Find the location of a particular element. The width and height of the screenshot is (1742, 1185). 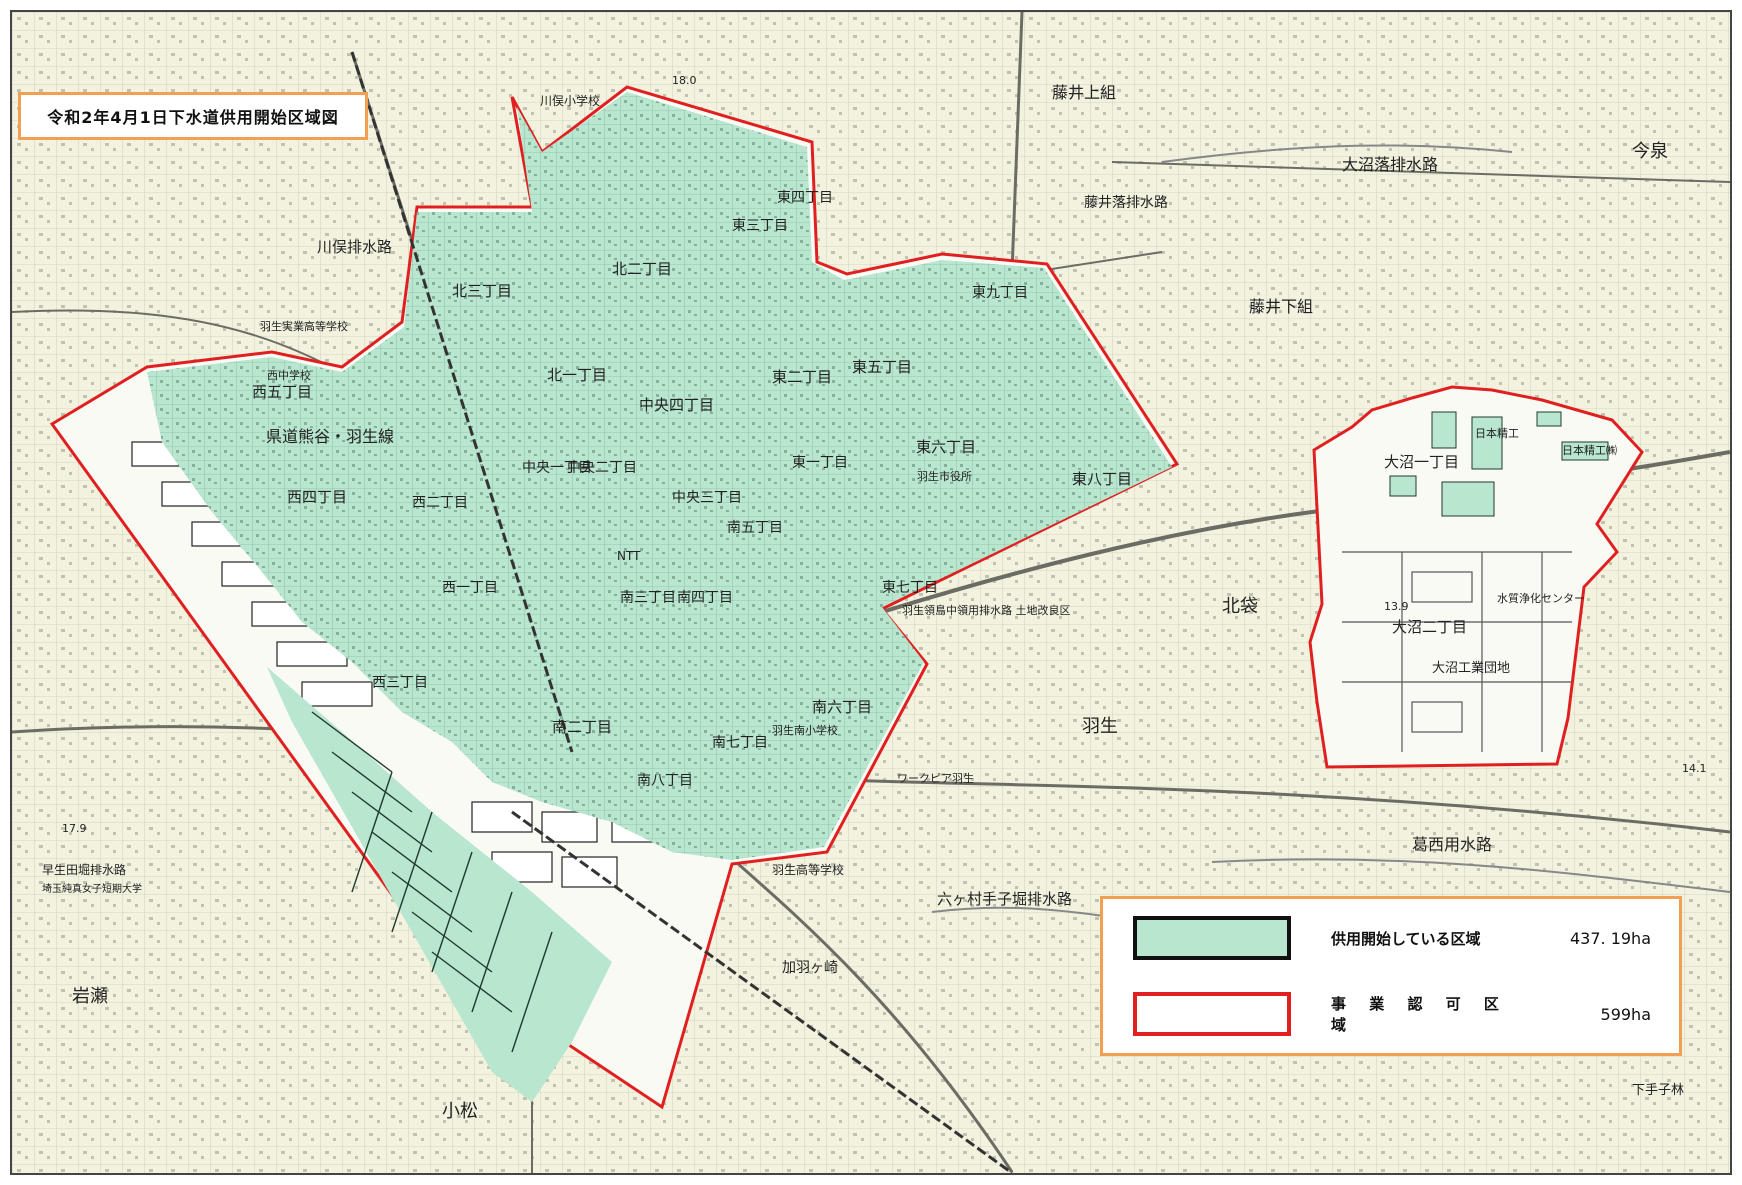

map-label: NTT is located at coordinates (629, 556).